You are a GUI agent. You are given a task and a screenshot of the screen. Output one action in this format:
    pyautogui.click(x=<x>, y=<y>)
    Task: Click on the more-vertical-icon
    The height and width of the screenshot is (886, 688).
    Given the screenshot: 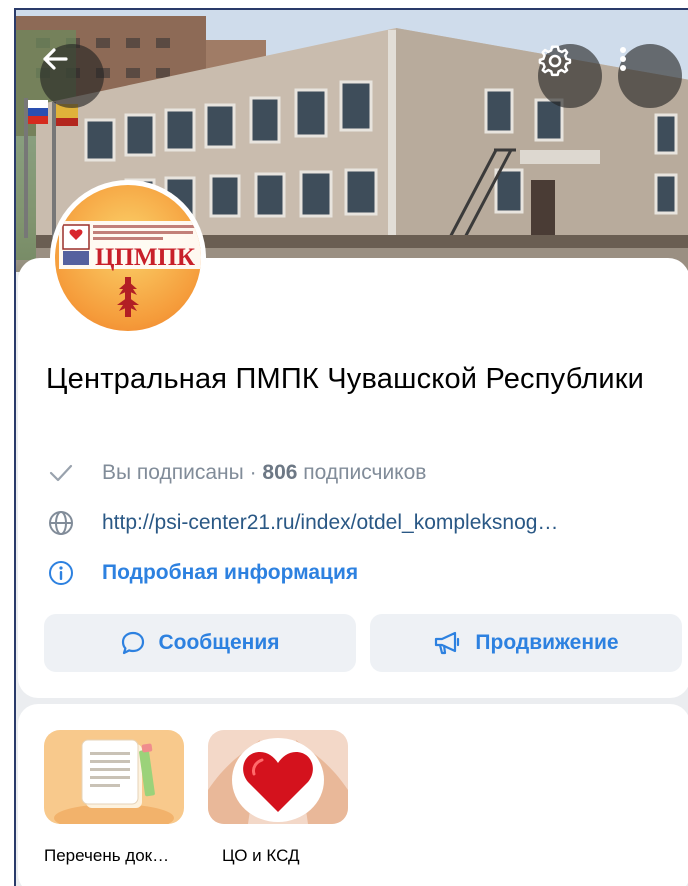 What is the action you would take?
    pyautogui.click(x=623, y=59)
    